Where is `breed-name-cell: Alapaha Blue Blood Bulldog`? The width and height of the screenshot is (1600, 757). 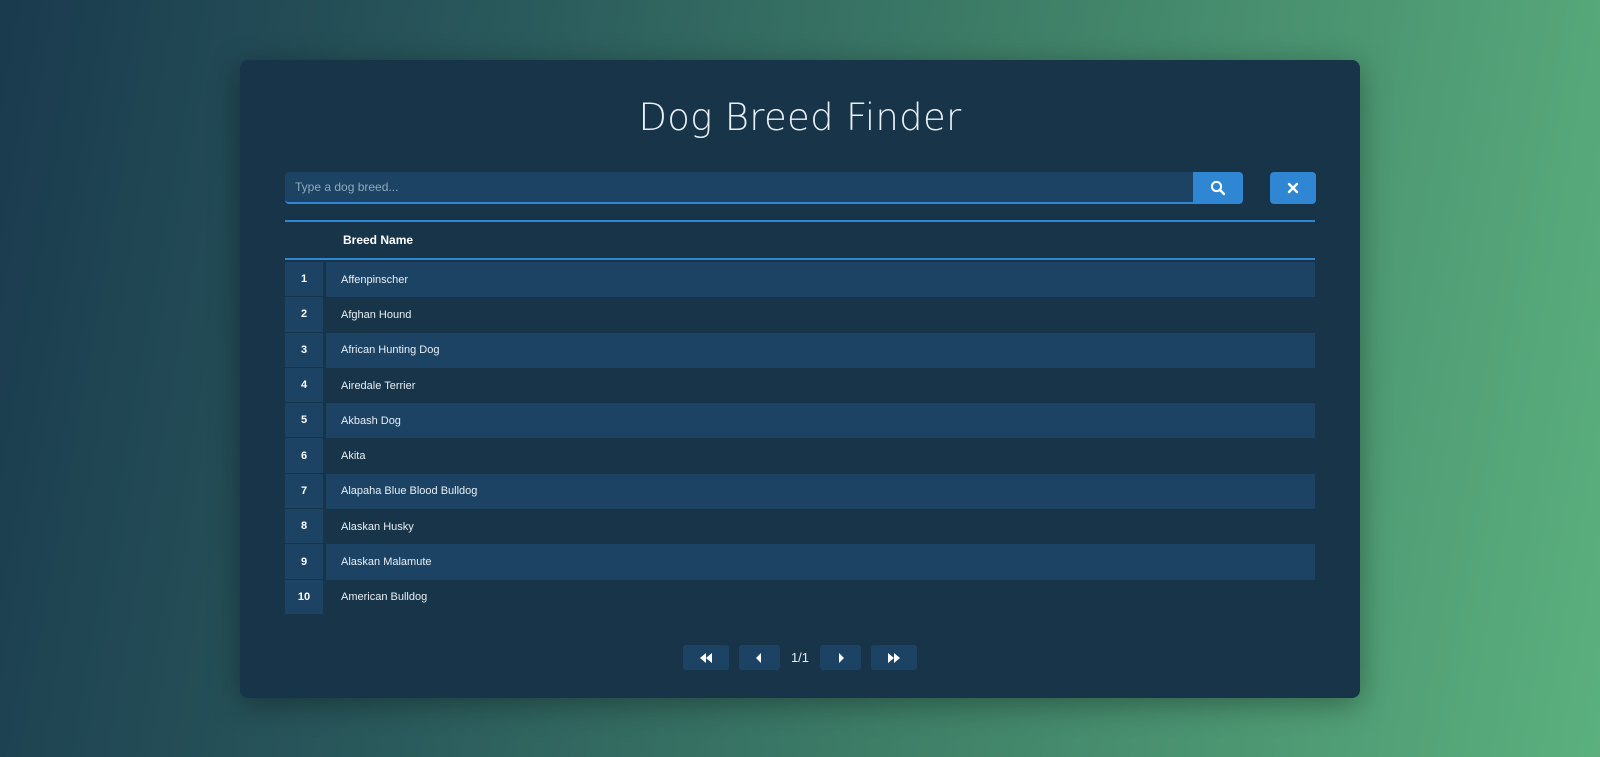
breed-name-cell: Alapaha Blue Blood Bulldog is located at coordinates (820, 491).